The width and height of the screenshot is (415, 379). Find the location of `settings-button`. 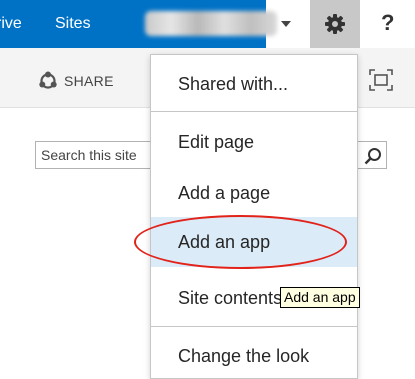

settings-button is located at coordinates (335, 24).